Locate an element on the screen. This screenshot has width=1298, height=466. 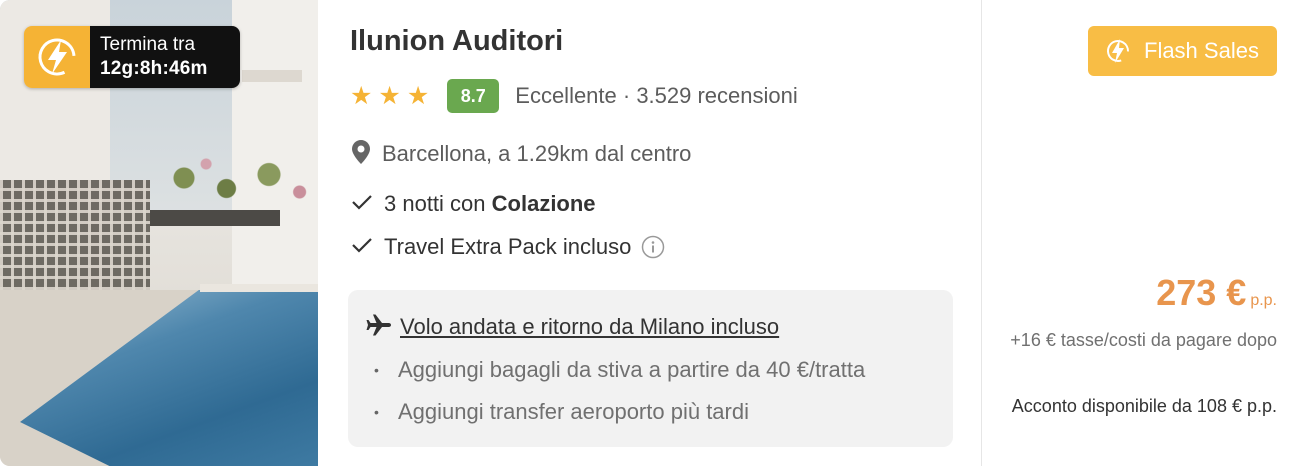
flight-included-link: Volo andata e ritorno da Milano incluso is located at coordinates (589, 327).